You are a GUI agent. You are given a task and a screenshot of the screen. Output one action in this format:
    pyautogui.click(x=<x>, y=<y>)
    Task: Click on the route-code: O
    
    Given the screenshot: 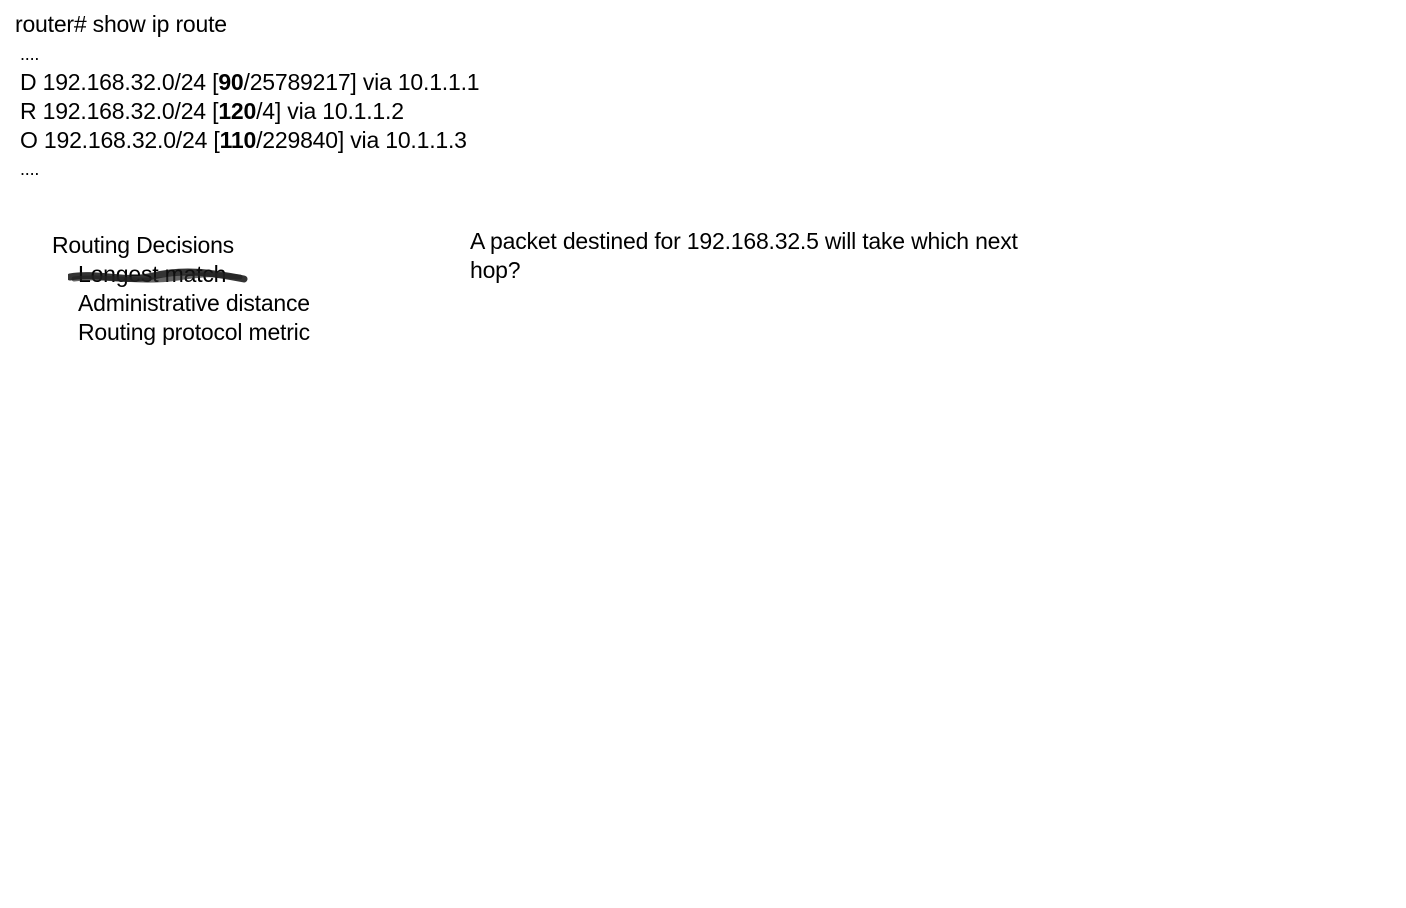 What is the action you would take?
    pyautogui.click(x=29, y=140)
    